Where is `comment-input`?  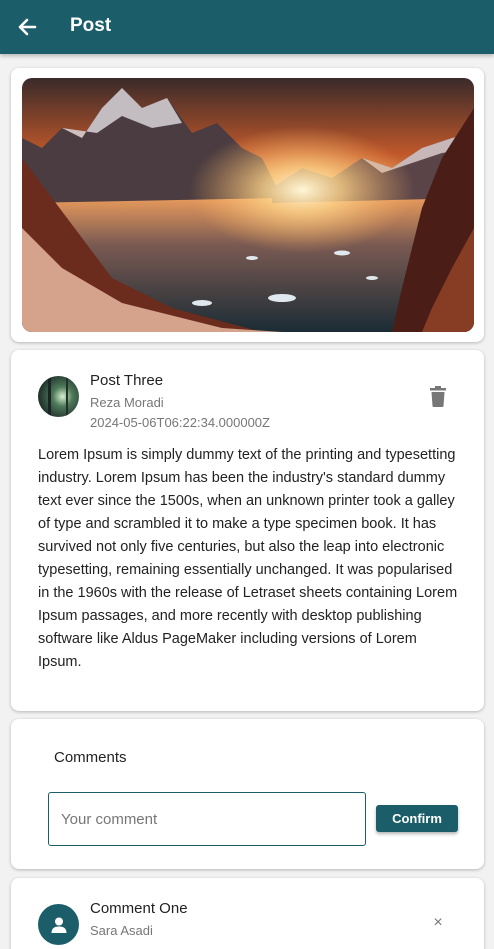 comment-input is located at coordinates (207, 819).